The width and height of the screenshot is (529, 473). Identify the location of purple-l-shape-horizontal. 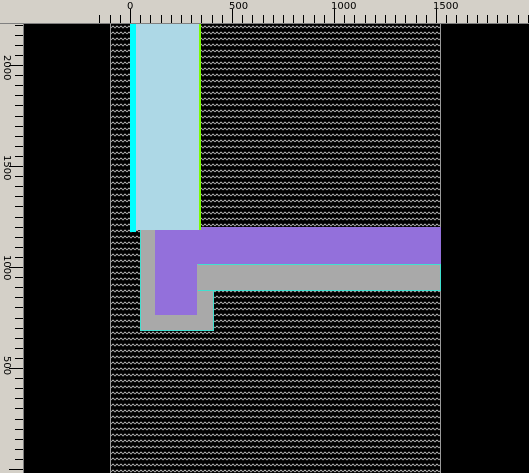
(298, 245).